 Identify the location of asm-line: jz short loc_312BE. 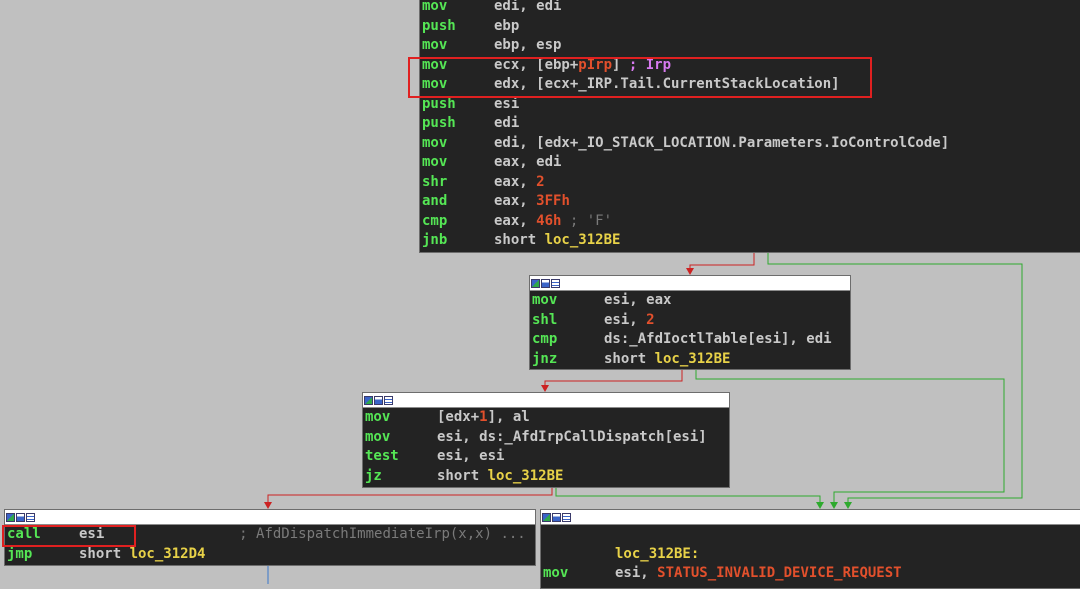
(546, 477).